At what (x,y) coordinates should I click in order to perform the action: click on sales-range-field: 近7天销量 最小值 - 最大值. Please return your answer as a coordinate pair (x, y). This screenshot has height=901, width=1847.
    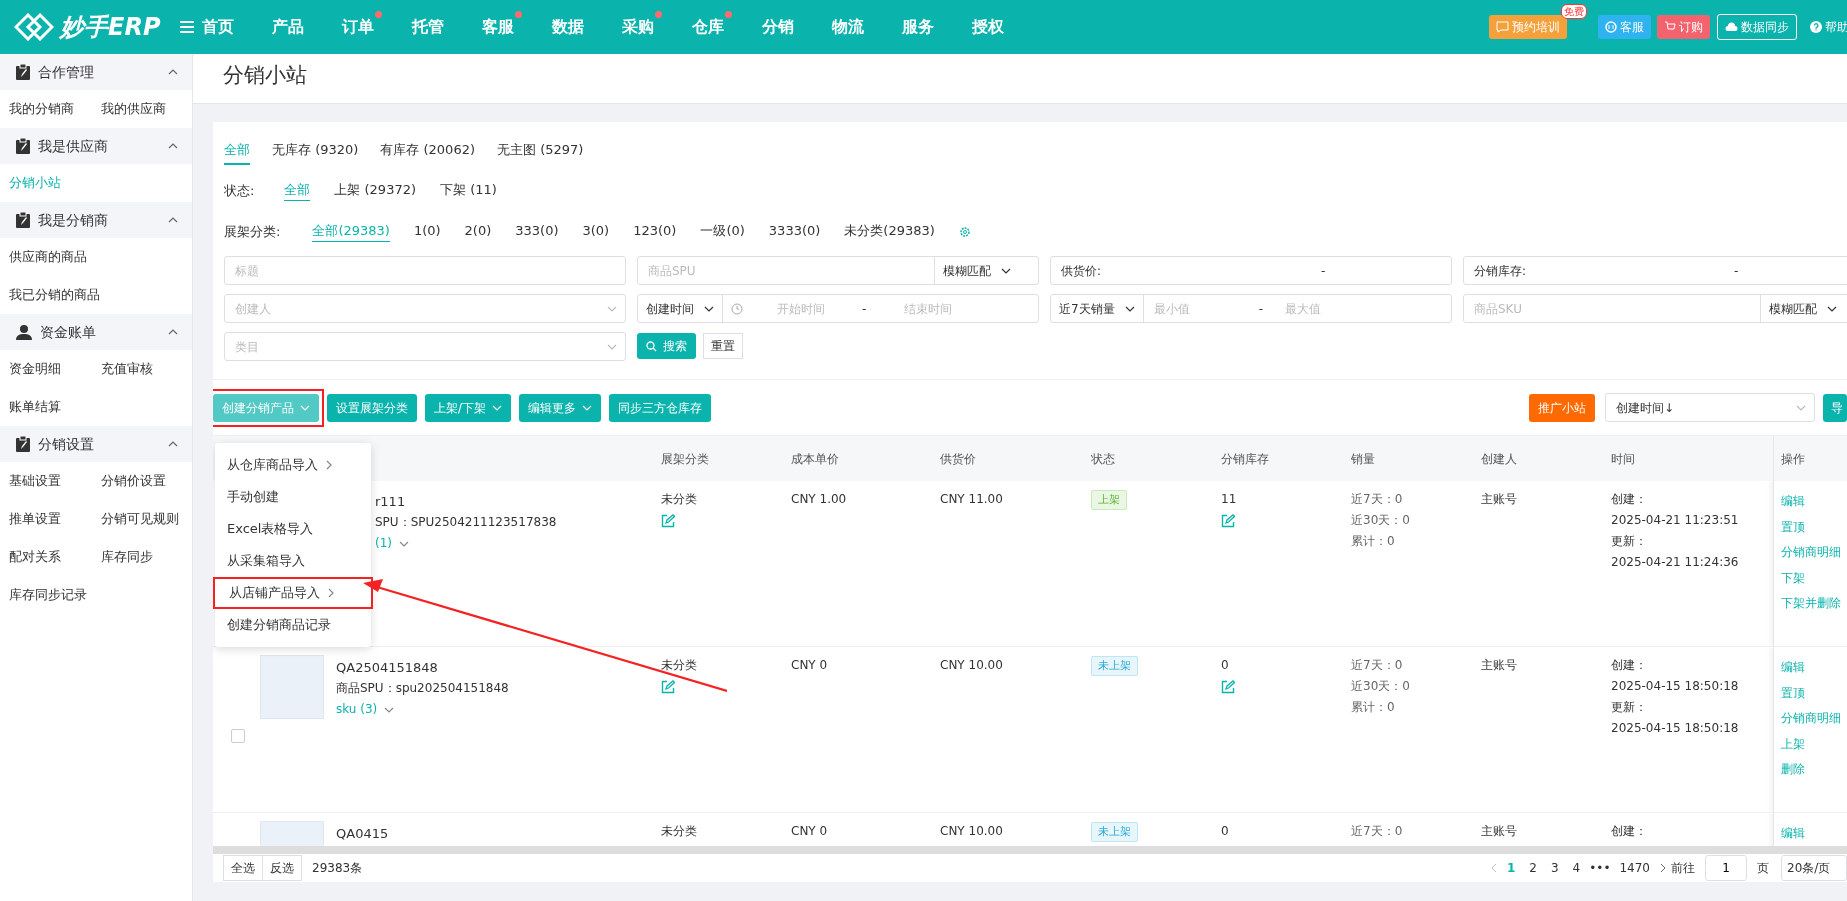
    Looking at the image, I should click on (1251, 308).